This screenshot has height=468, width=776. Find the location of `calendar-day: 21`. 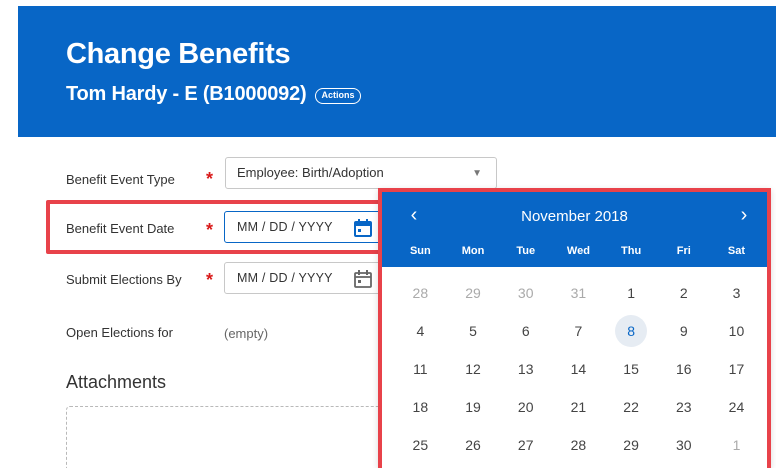

calendar-day: 21 is located at coordinates (578, 407).